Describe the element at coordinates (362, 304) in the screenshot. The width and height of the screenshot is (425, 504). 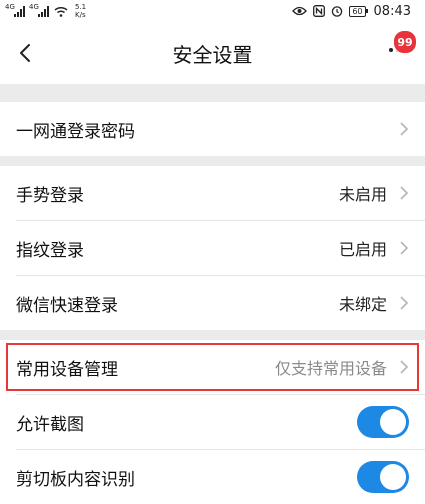
I see `row-value: 未绑定` at that location.